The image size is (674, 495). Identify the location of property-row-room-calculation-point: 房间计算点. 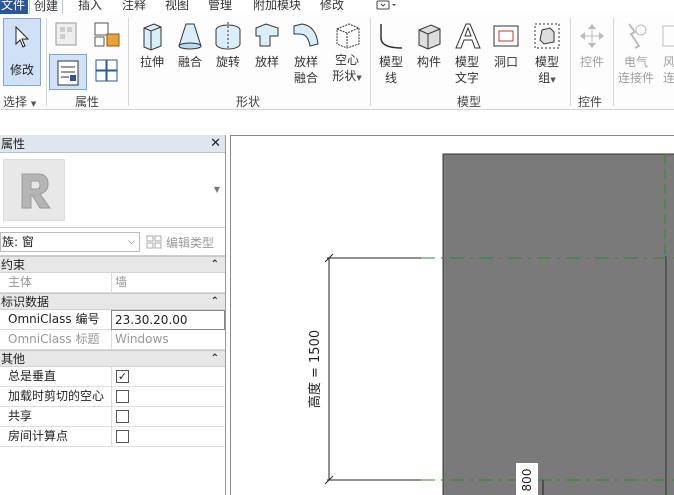
(112, 437).